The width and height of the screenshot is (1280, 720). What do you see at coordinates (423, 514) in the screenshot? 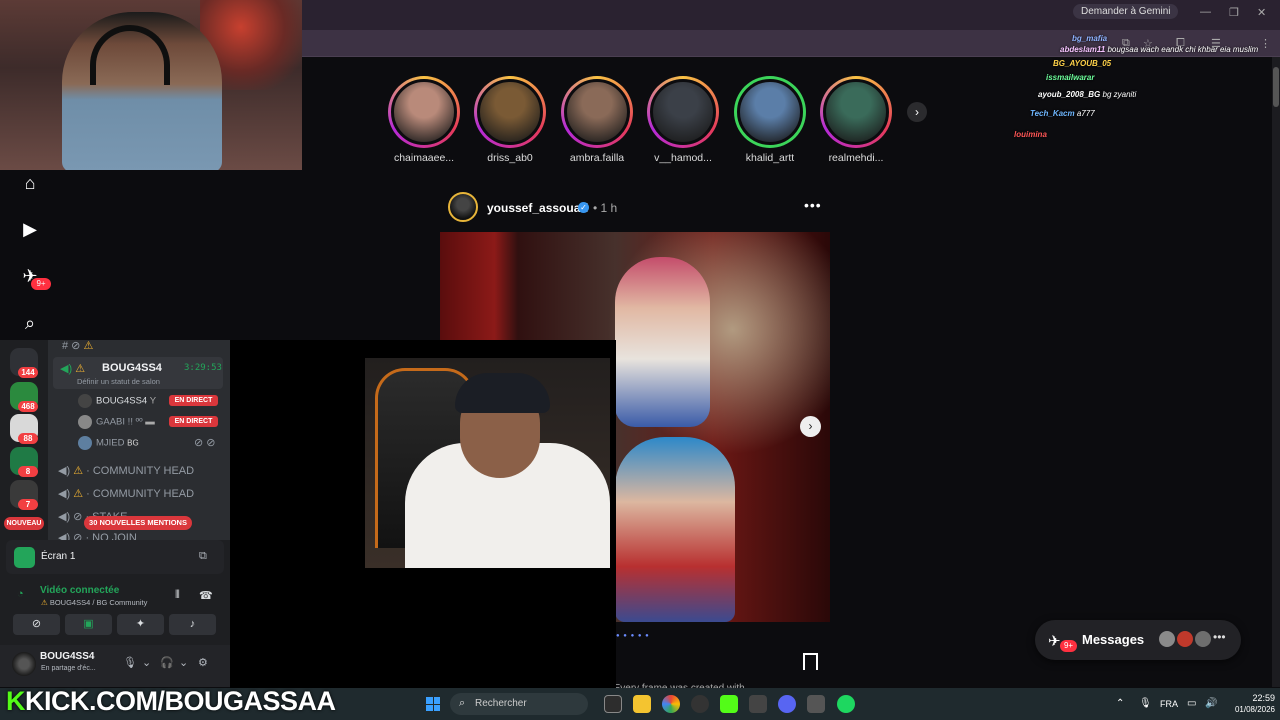
I see `guest-webcam` at bounding box center [423, 514].